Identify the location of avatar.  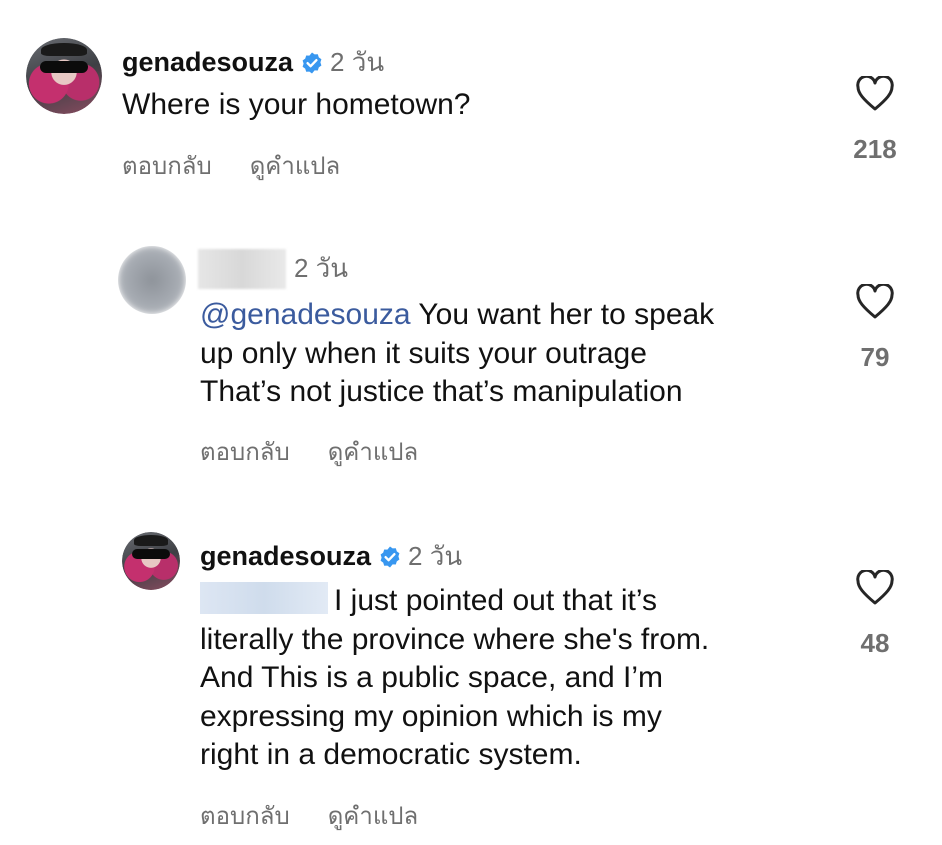
(151, 561).